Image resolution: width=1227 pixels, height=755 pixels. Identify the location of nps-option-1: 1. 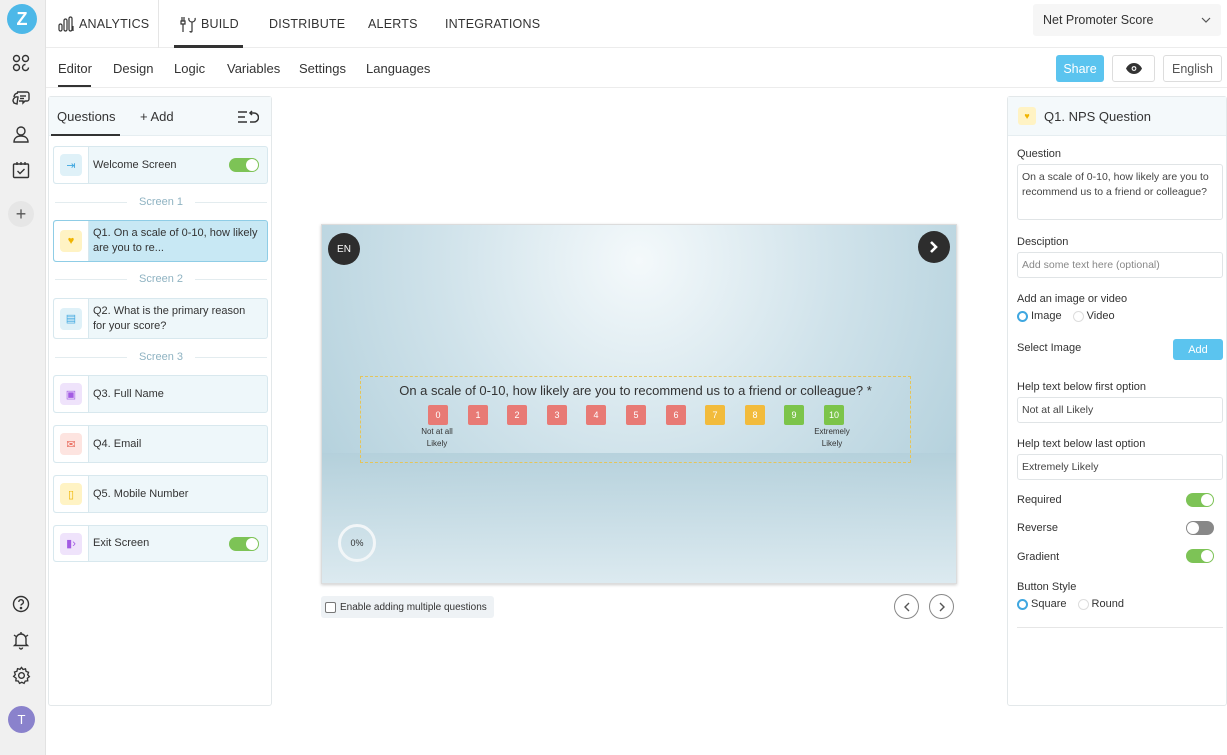
(478, 415).